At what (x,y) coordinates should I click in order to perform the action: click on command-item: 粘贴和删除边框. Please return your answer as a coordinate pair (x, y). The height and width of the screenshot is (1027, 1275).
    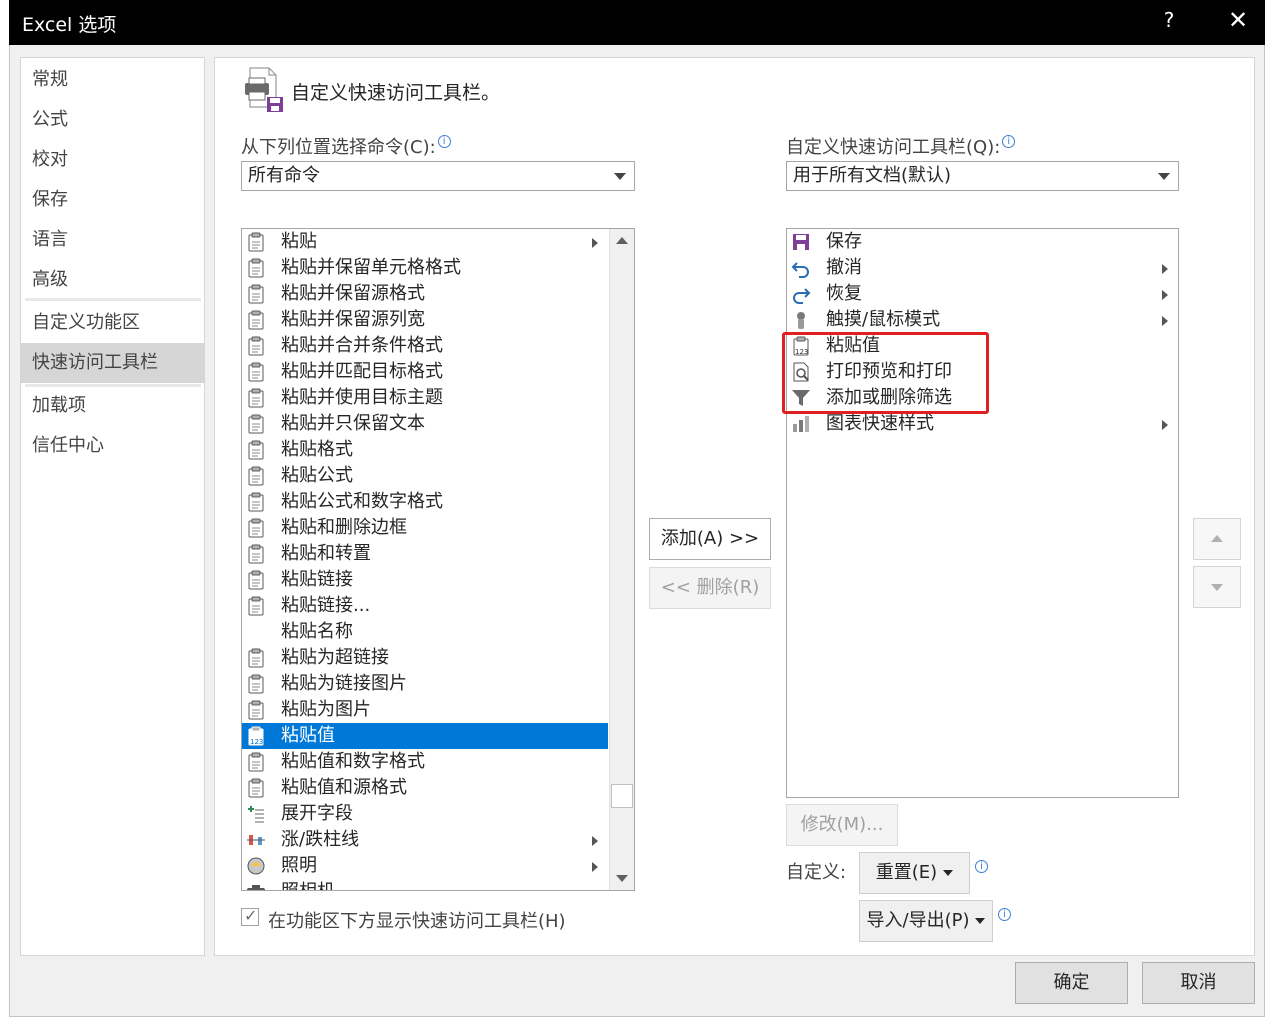
    Looking at the image, I should click on (425, 528).